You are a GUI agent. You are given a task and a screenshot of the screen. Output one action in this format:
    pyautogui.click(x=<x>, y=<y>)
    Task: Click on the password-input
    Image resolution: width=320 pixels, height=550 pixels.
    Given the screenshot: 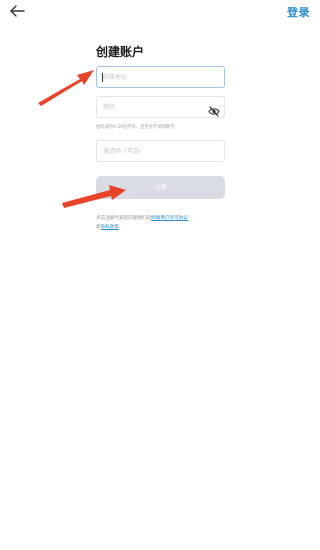 What is the action you would take?
    pyautogui.click(x=152, y=107)
    